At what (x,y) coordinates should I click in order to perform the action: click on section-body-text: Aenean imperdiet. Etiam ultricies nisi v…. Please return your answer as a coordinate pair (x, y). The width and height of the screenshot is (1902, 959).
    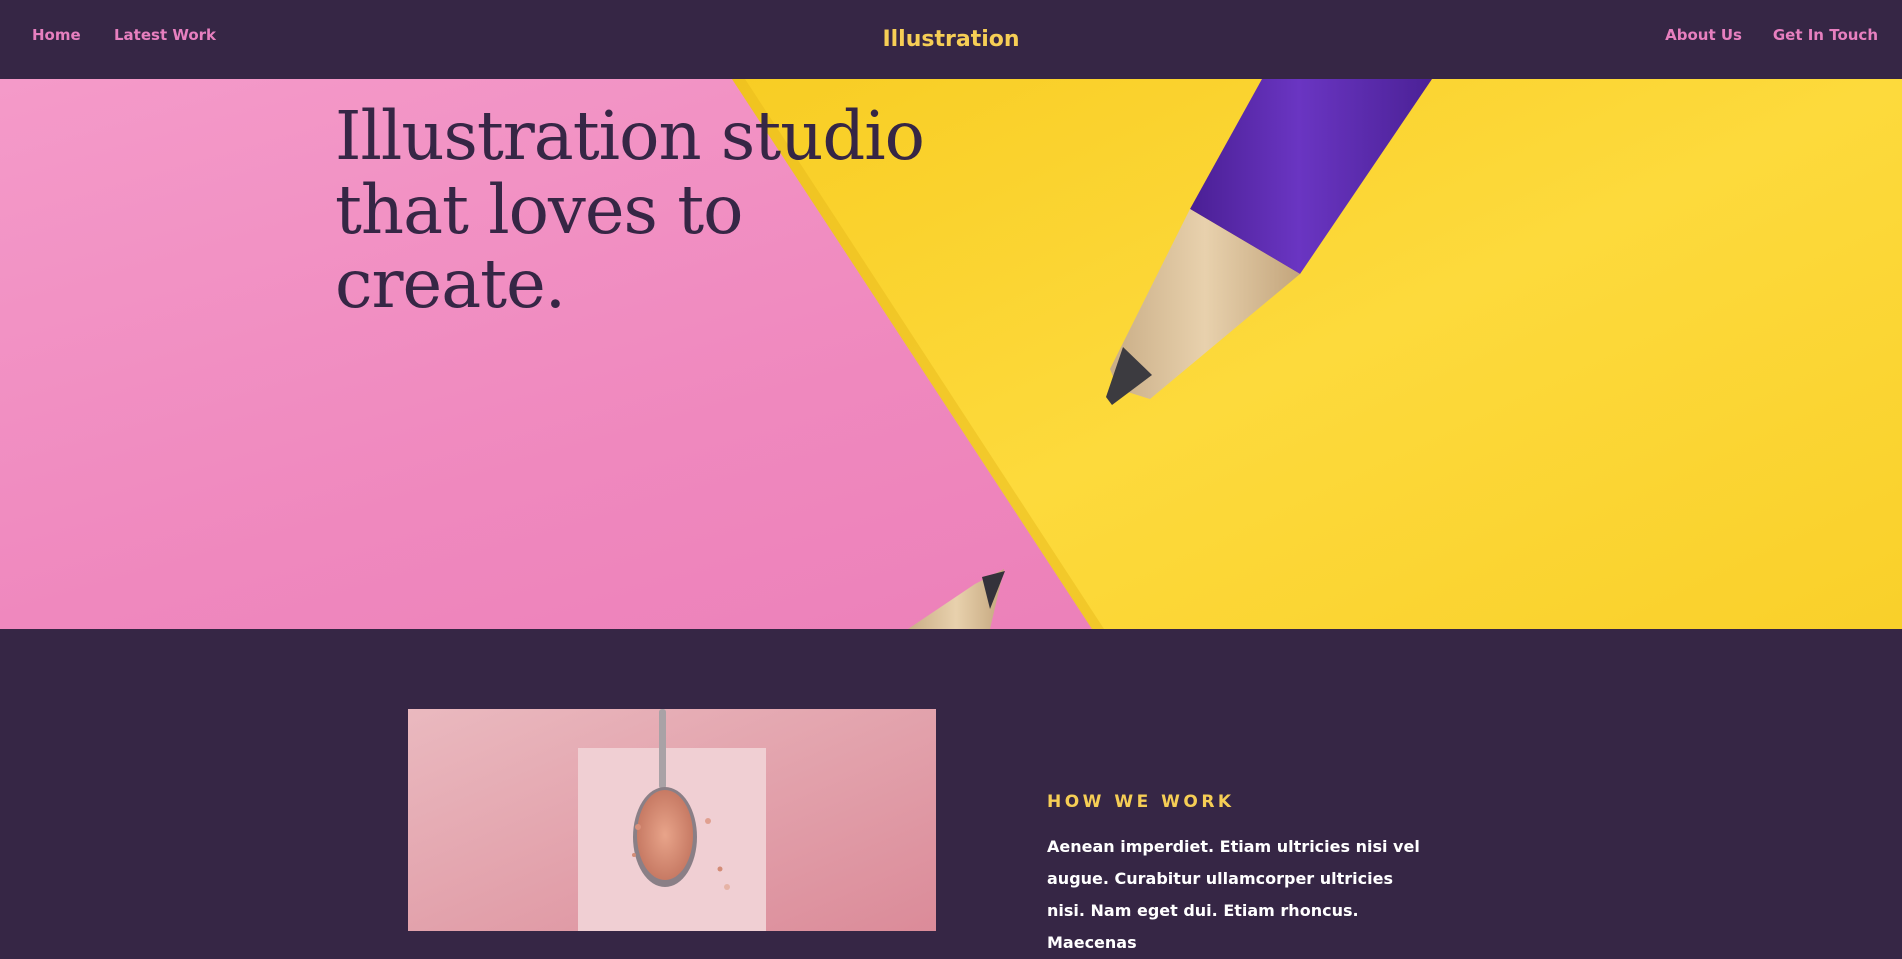
    Looking at the image, I should click on (1233, 894).